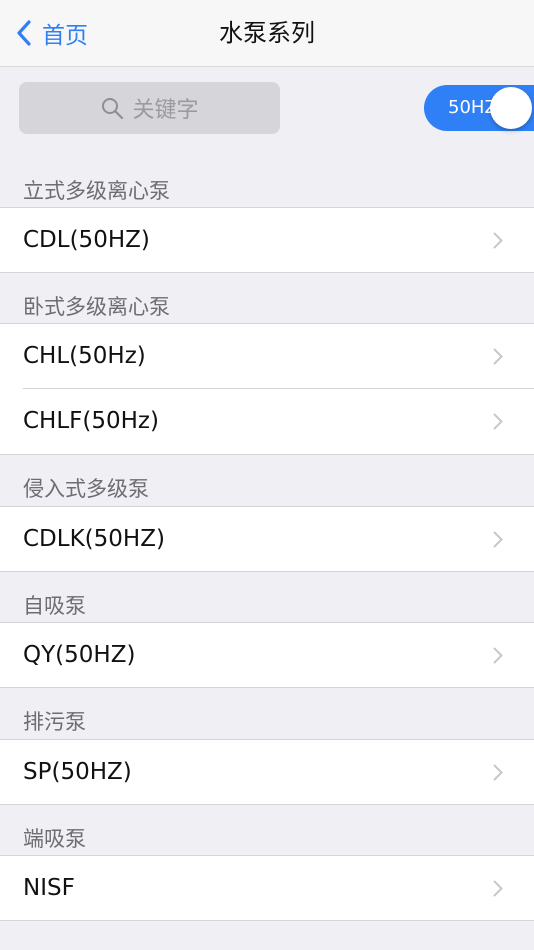 The image size is (534, 950). Describe the element at coordinates (49, 888) in the screenshot. I see `list-item-label: NISF` at that location.